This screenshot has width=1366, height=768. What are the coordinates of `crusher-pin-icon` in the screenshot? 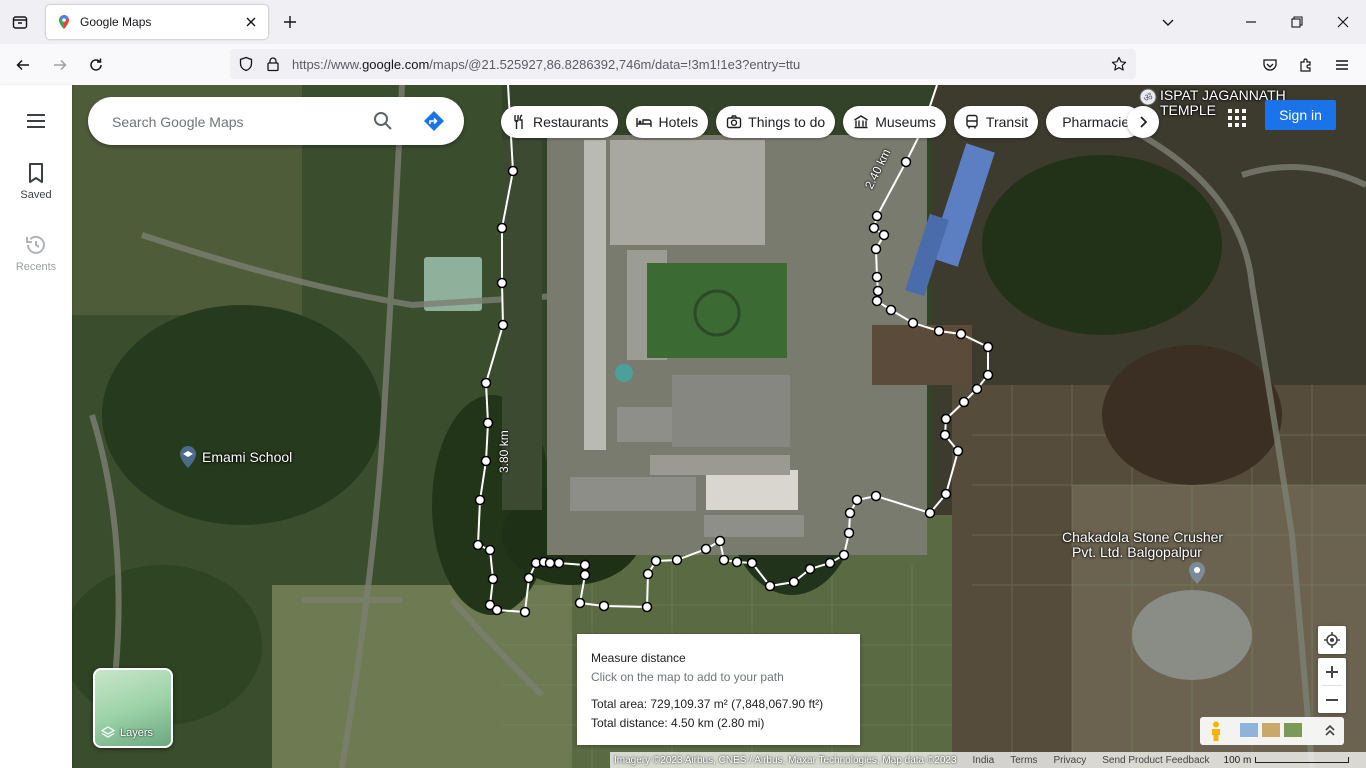 It's located at (1197, 573).